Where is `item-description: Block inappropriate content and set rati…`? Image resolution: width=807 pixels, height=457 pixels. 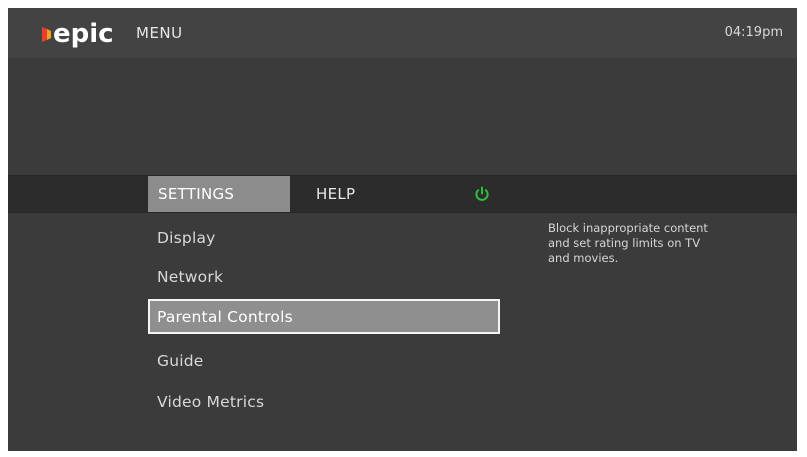
item-description: Block inappropriate content and set rati… is located at coordinates (628, 243).